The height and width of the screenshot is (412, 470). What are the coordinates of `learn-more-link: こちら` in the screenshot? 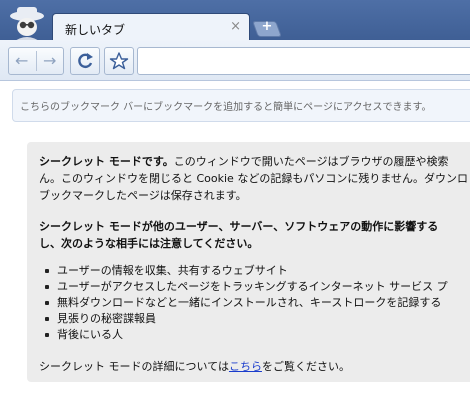 It's located at (245, 366).